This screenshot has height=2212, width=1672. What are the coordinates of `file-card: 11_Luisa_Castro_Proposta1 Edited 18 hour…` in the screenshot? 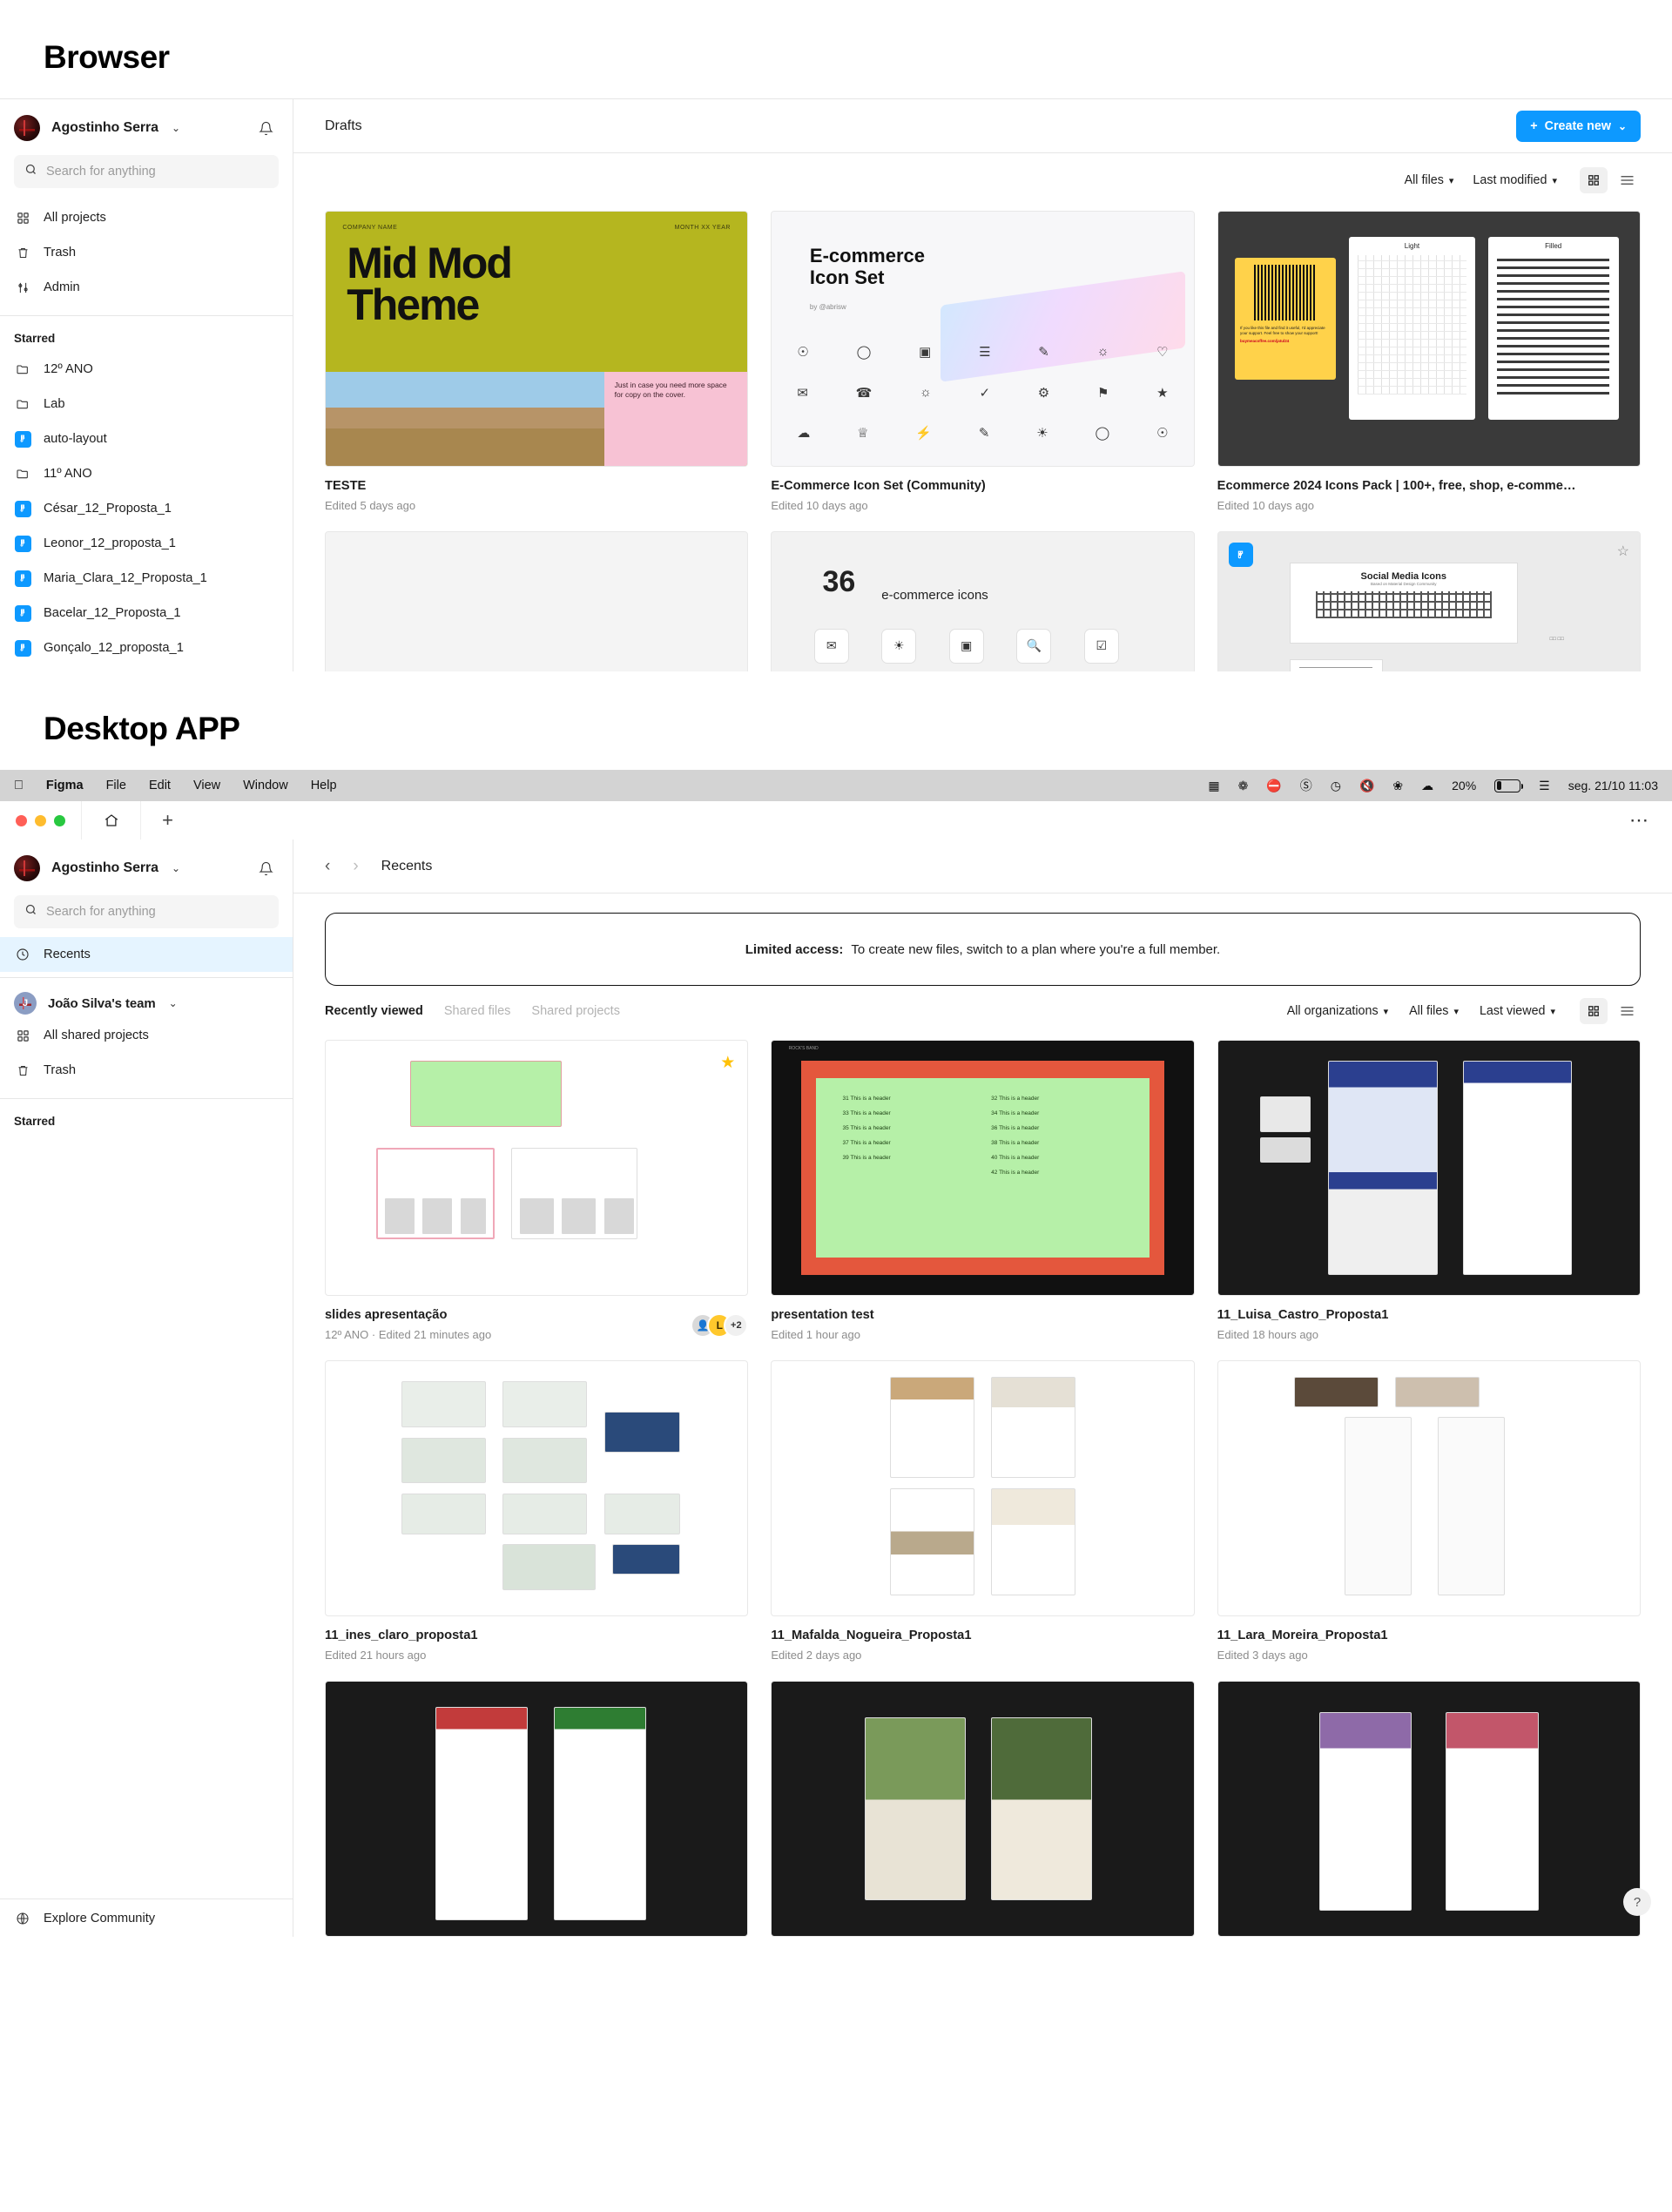 It's located at (1429, 1191).